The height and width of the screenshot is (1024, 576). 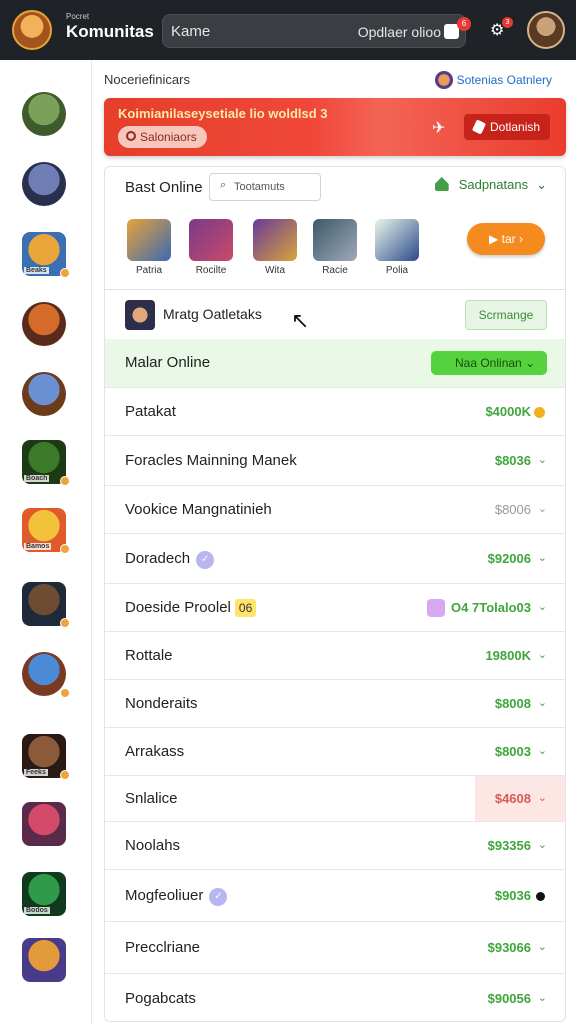 What do you see at coordinates (335, 247) in the screenshot?
I see `game-card: Racie` at bounding box center [335, 247].